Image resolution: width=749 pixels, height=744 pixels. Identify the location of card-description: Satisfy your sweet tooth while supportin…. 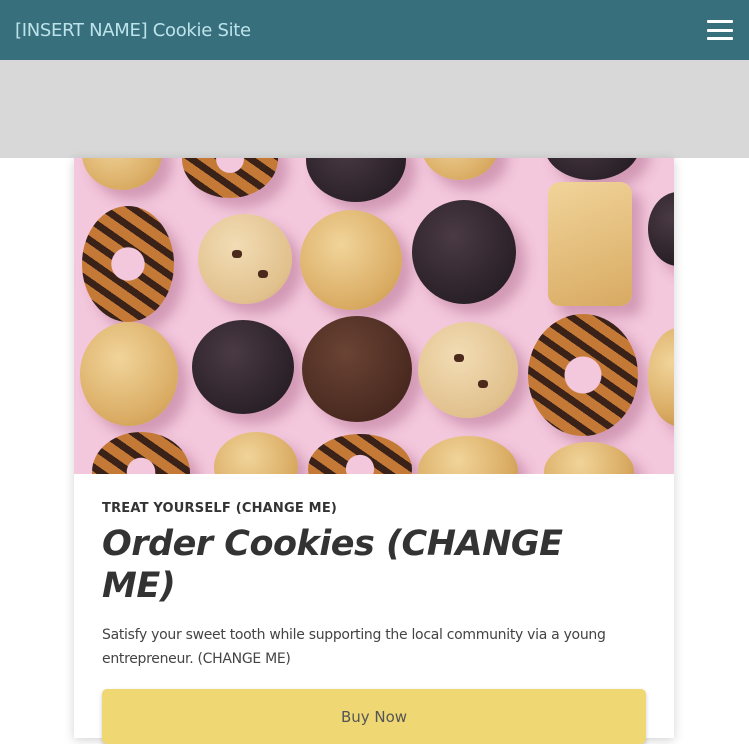
(354, 647).